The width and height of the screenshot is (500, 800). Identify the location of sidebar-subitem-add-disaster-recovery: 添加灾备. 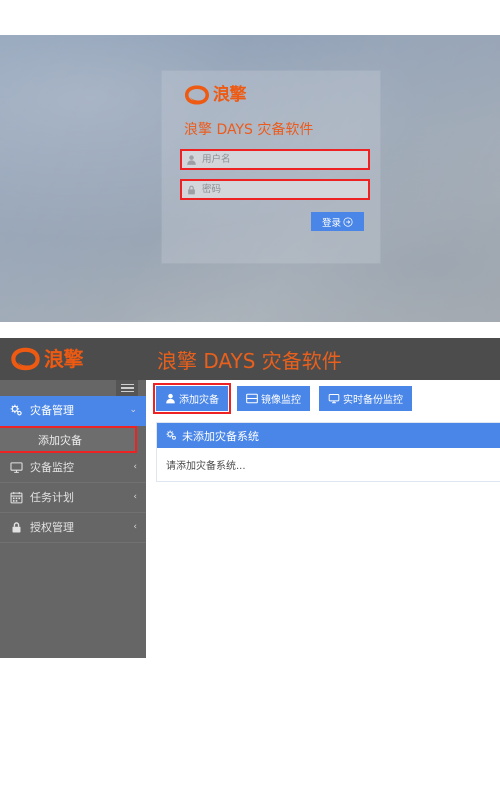
(68, 439).